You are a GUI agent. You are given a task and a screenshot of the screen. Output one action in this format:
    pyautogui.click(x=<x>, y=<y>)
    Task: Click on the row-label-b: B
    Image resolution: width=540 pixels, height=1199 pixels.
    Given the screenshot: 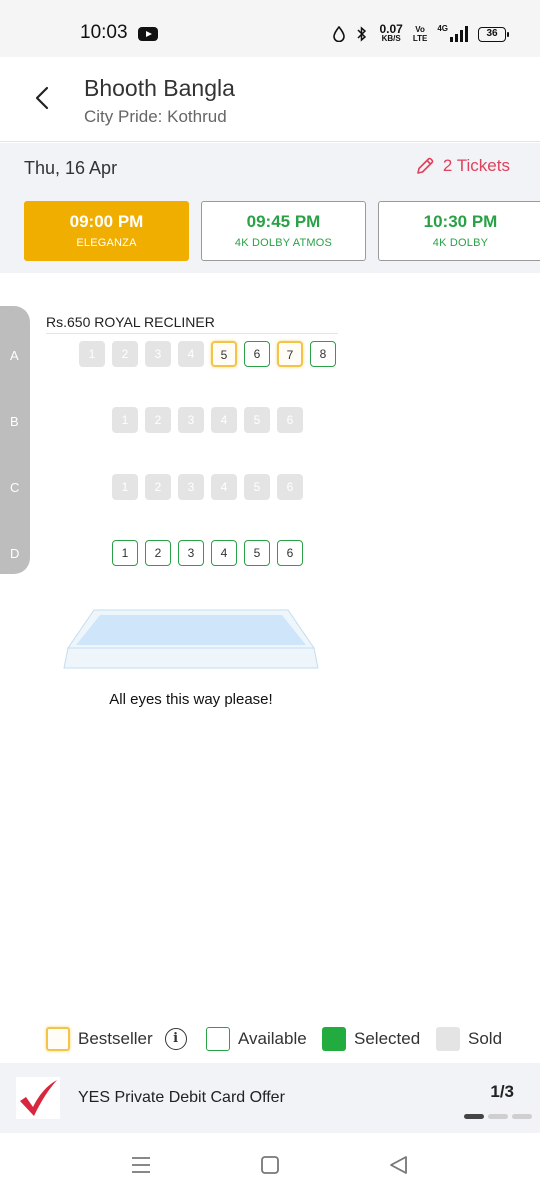 What is the action you would take?
    pyautogui.click(x=14, y=421)
    